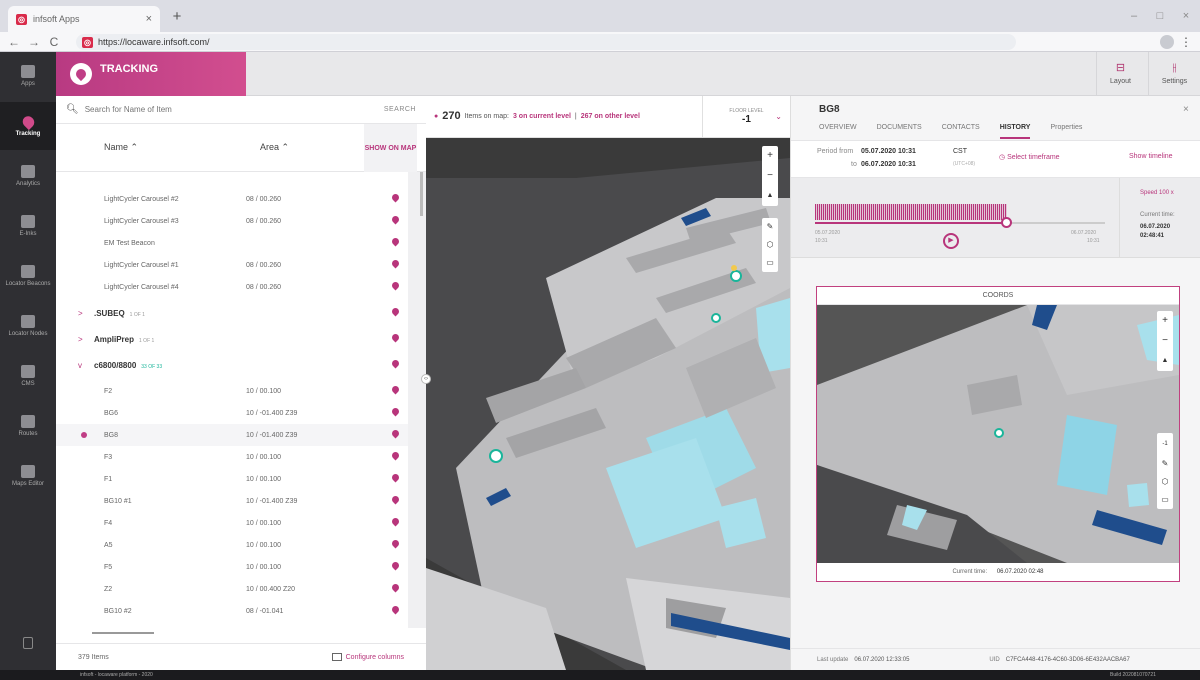 This screenshot has height=680, width=1200. What do you see at coordinates (961, 131) in the screenshot?
I see `tab-contacts: CONTACTS` at bounding box center [961, 131].